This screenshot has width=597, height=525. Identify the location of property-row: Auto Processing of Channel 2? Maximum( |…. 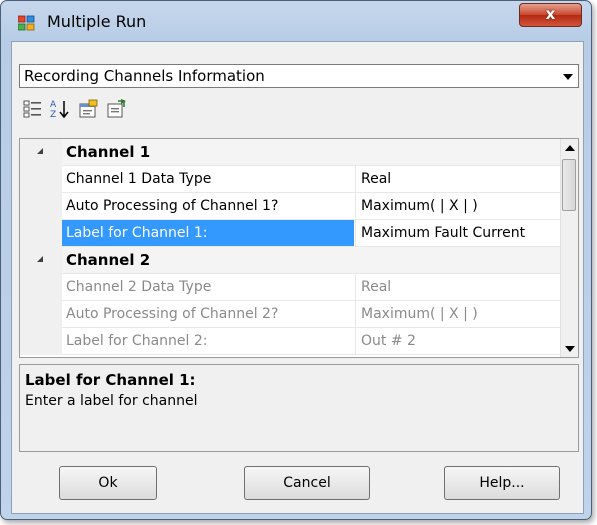
(291, 314).